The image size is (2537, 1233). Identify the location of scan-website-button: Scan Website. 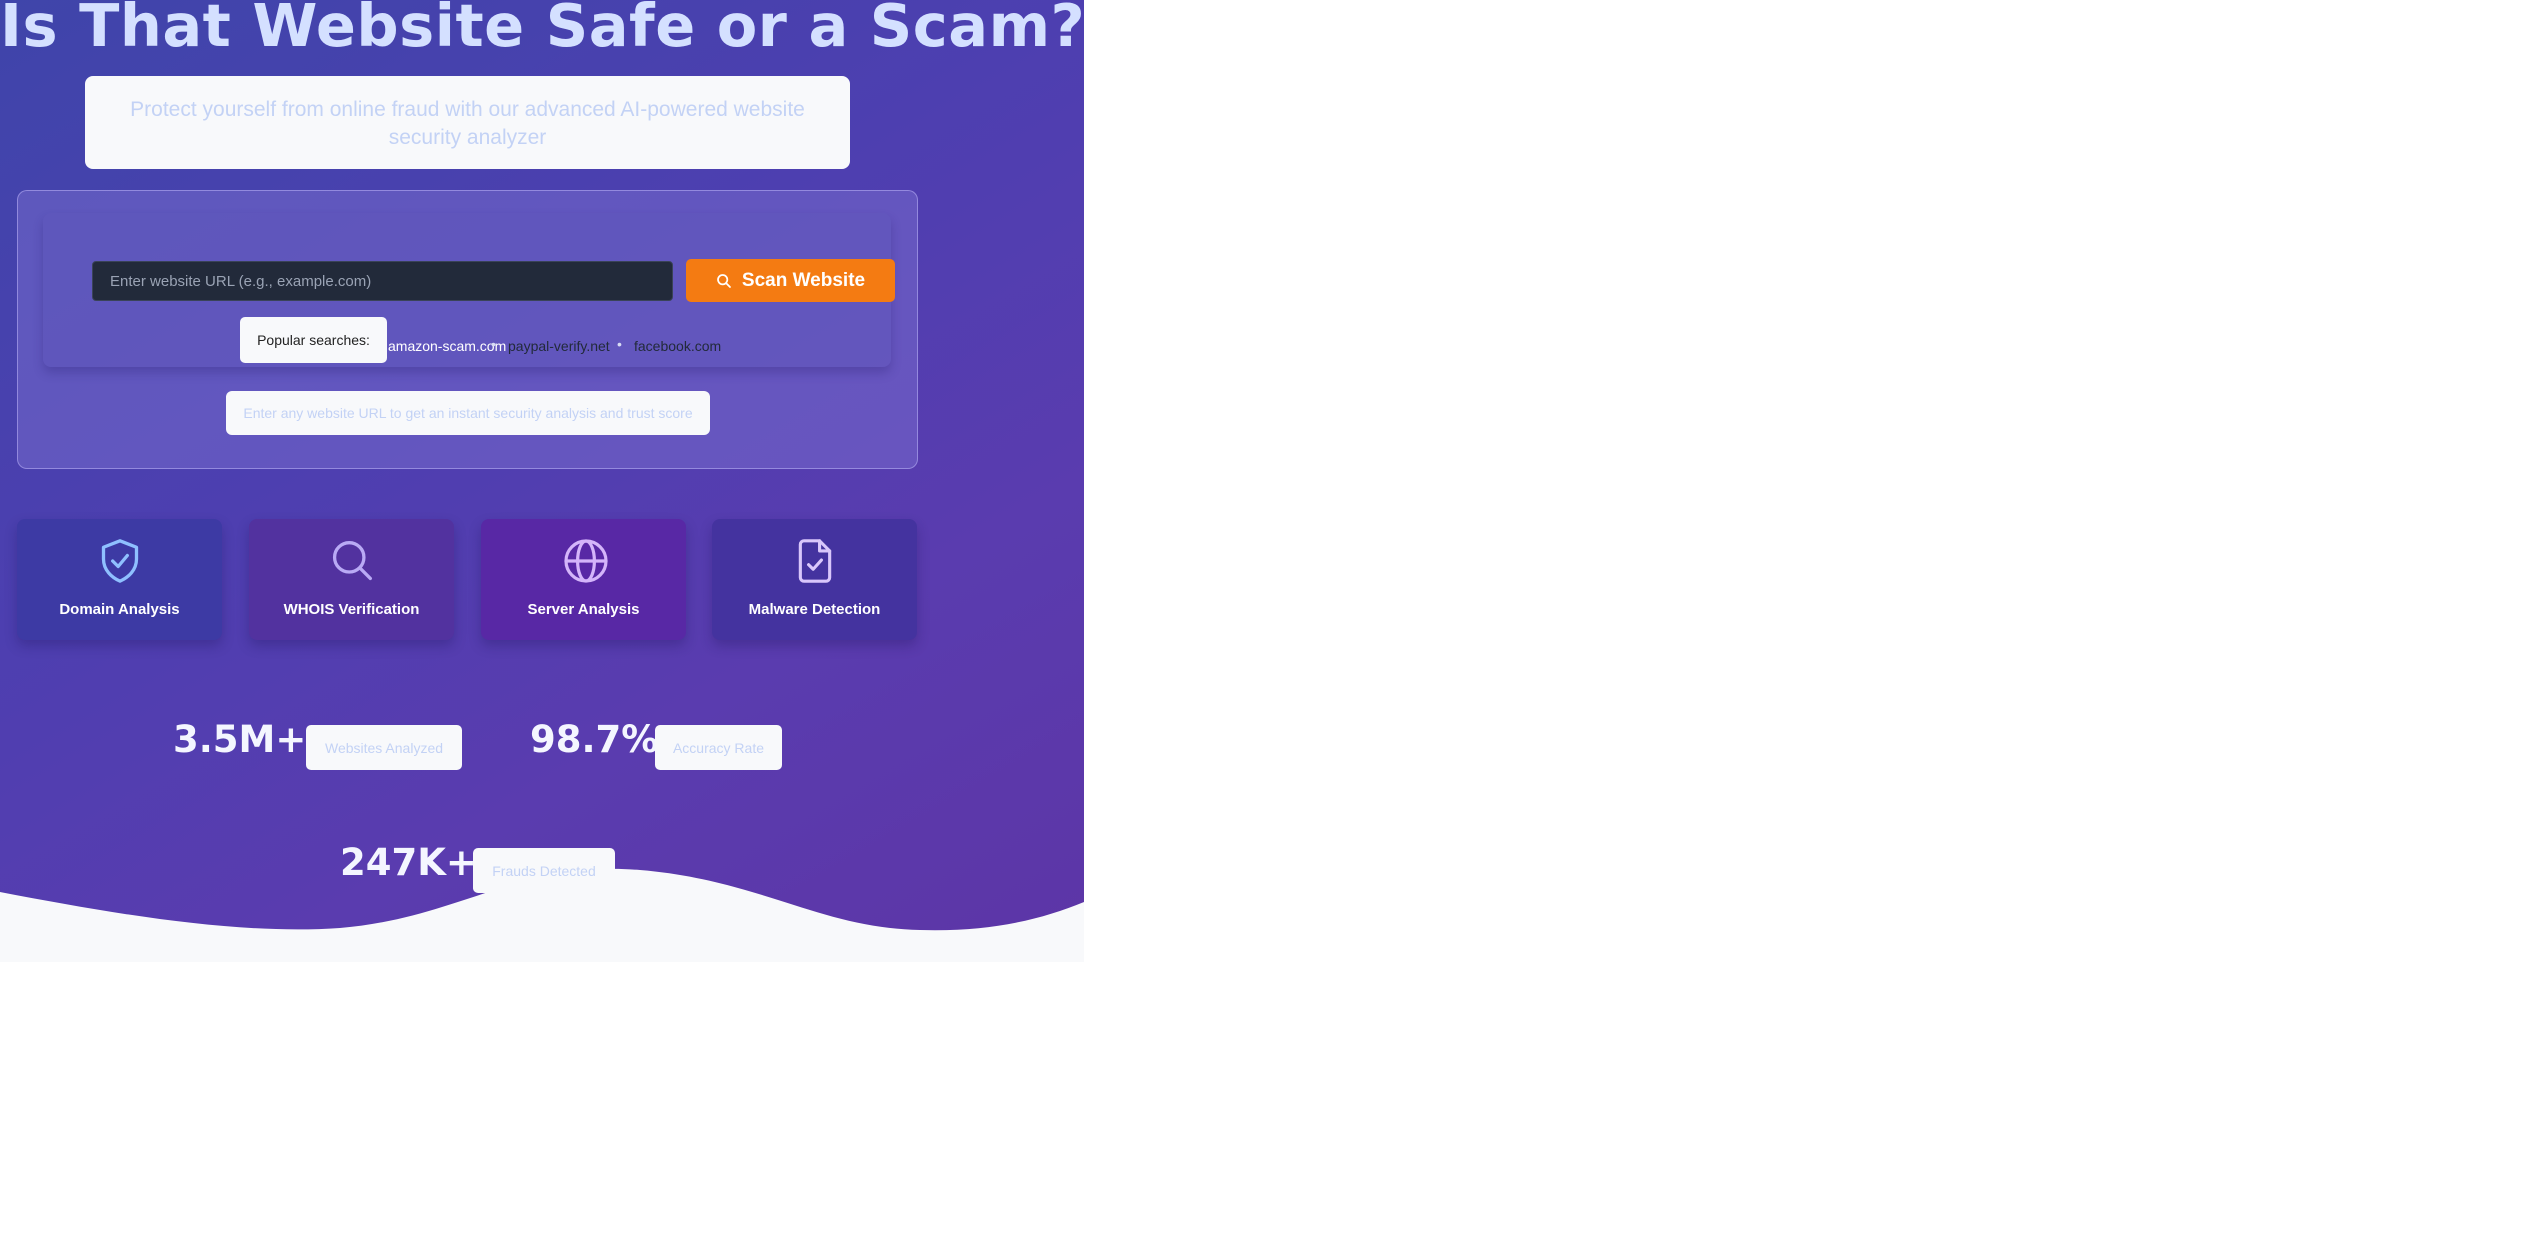
(790, 280).